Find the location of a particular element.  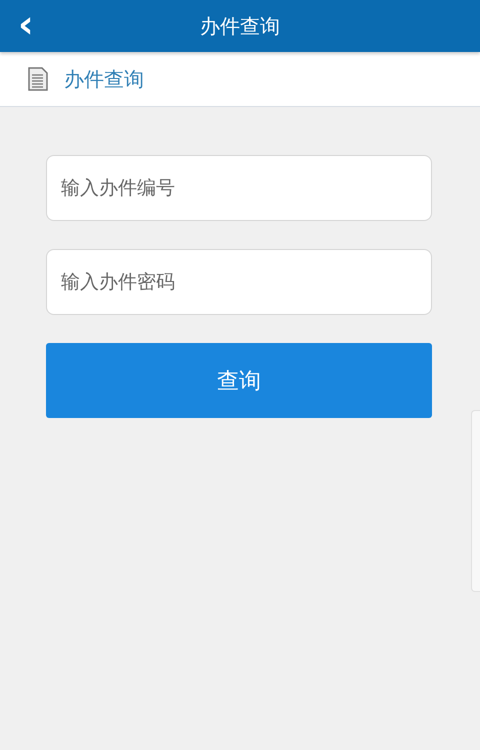

document-icon is located at coordinates (38, 79).